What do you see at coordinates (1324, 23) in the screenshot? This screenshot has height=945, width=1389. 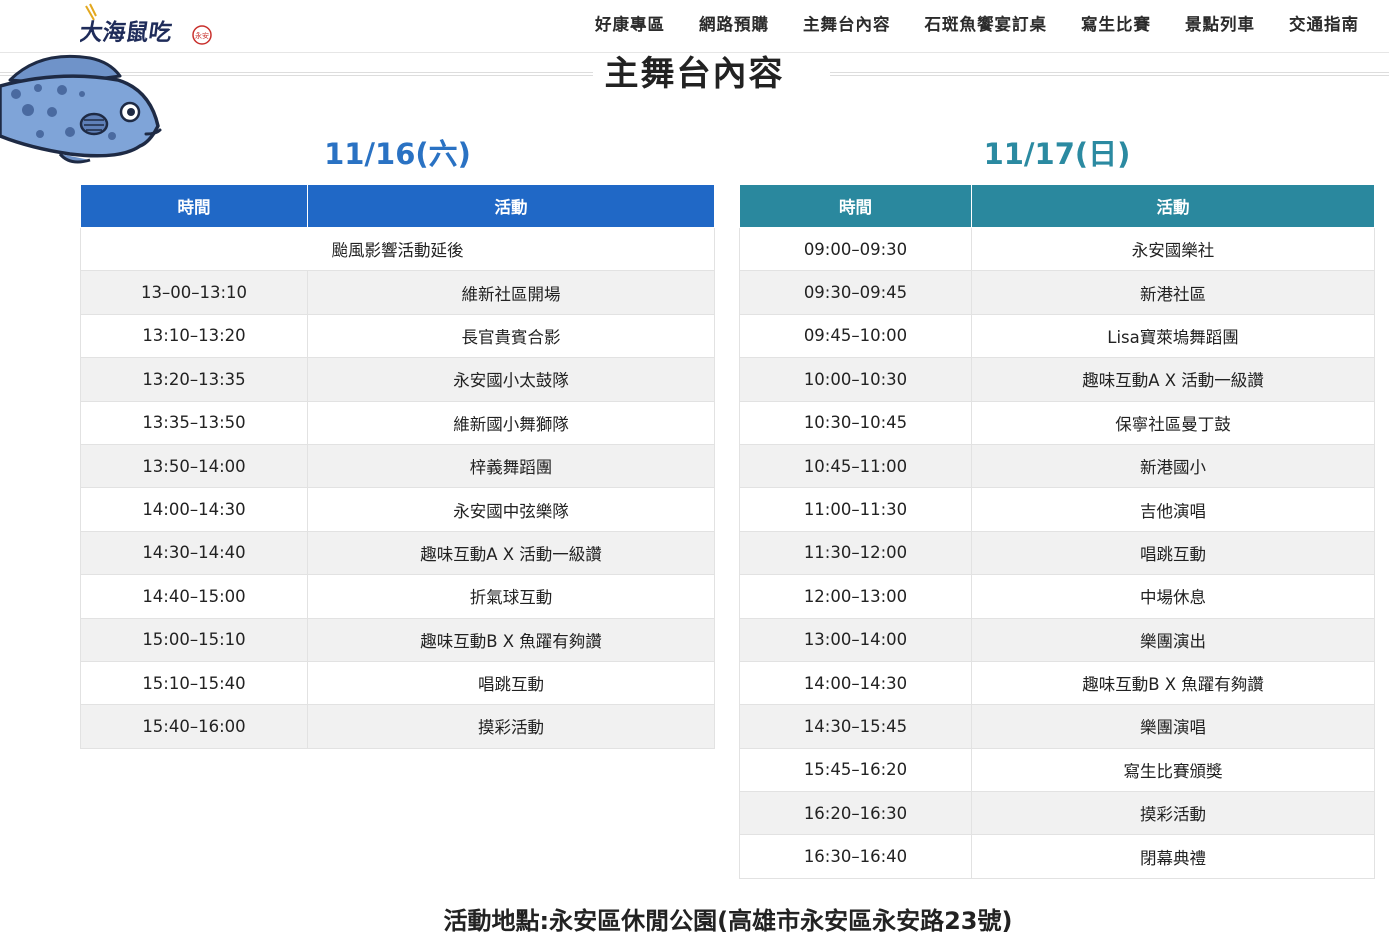 I see `nav-item-transport-guide: 交通指南` at bounding box center [1324, 23].